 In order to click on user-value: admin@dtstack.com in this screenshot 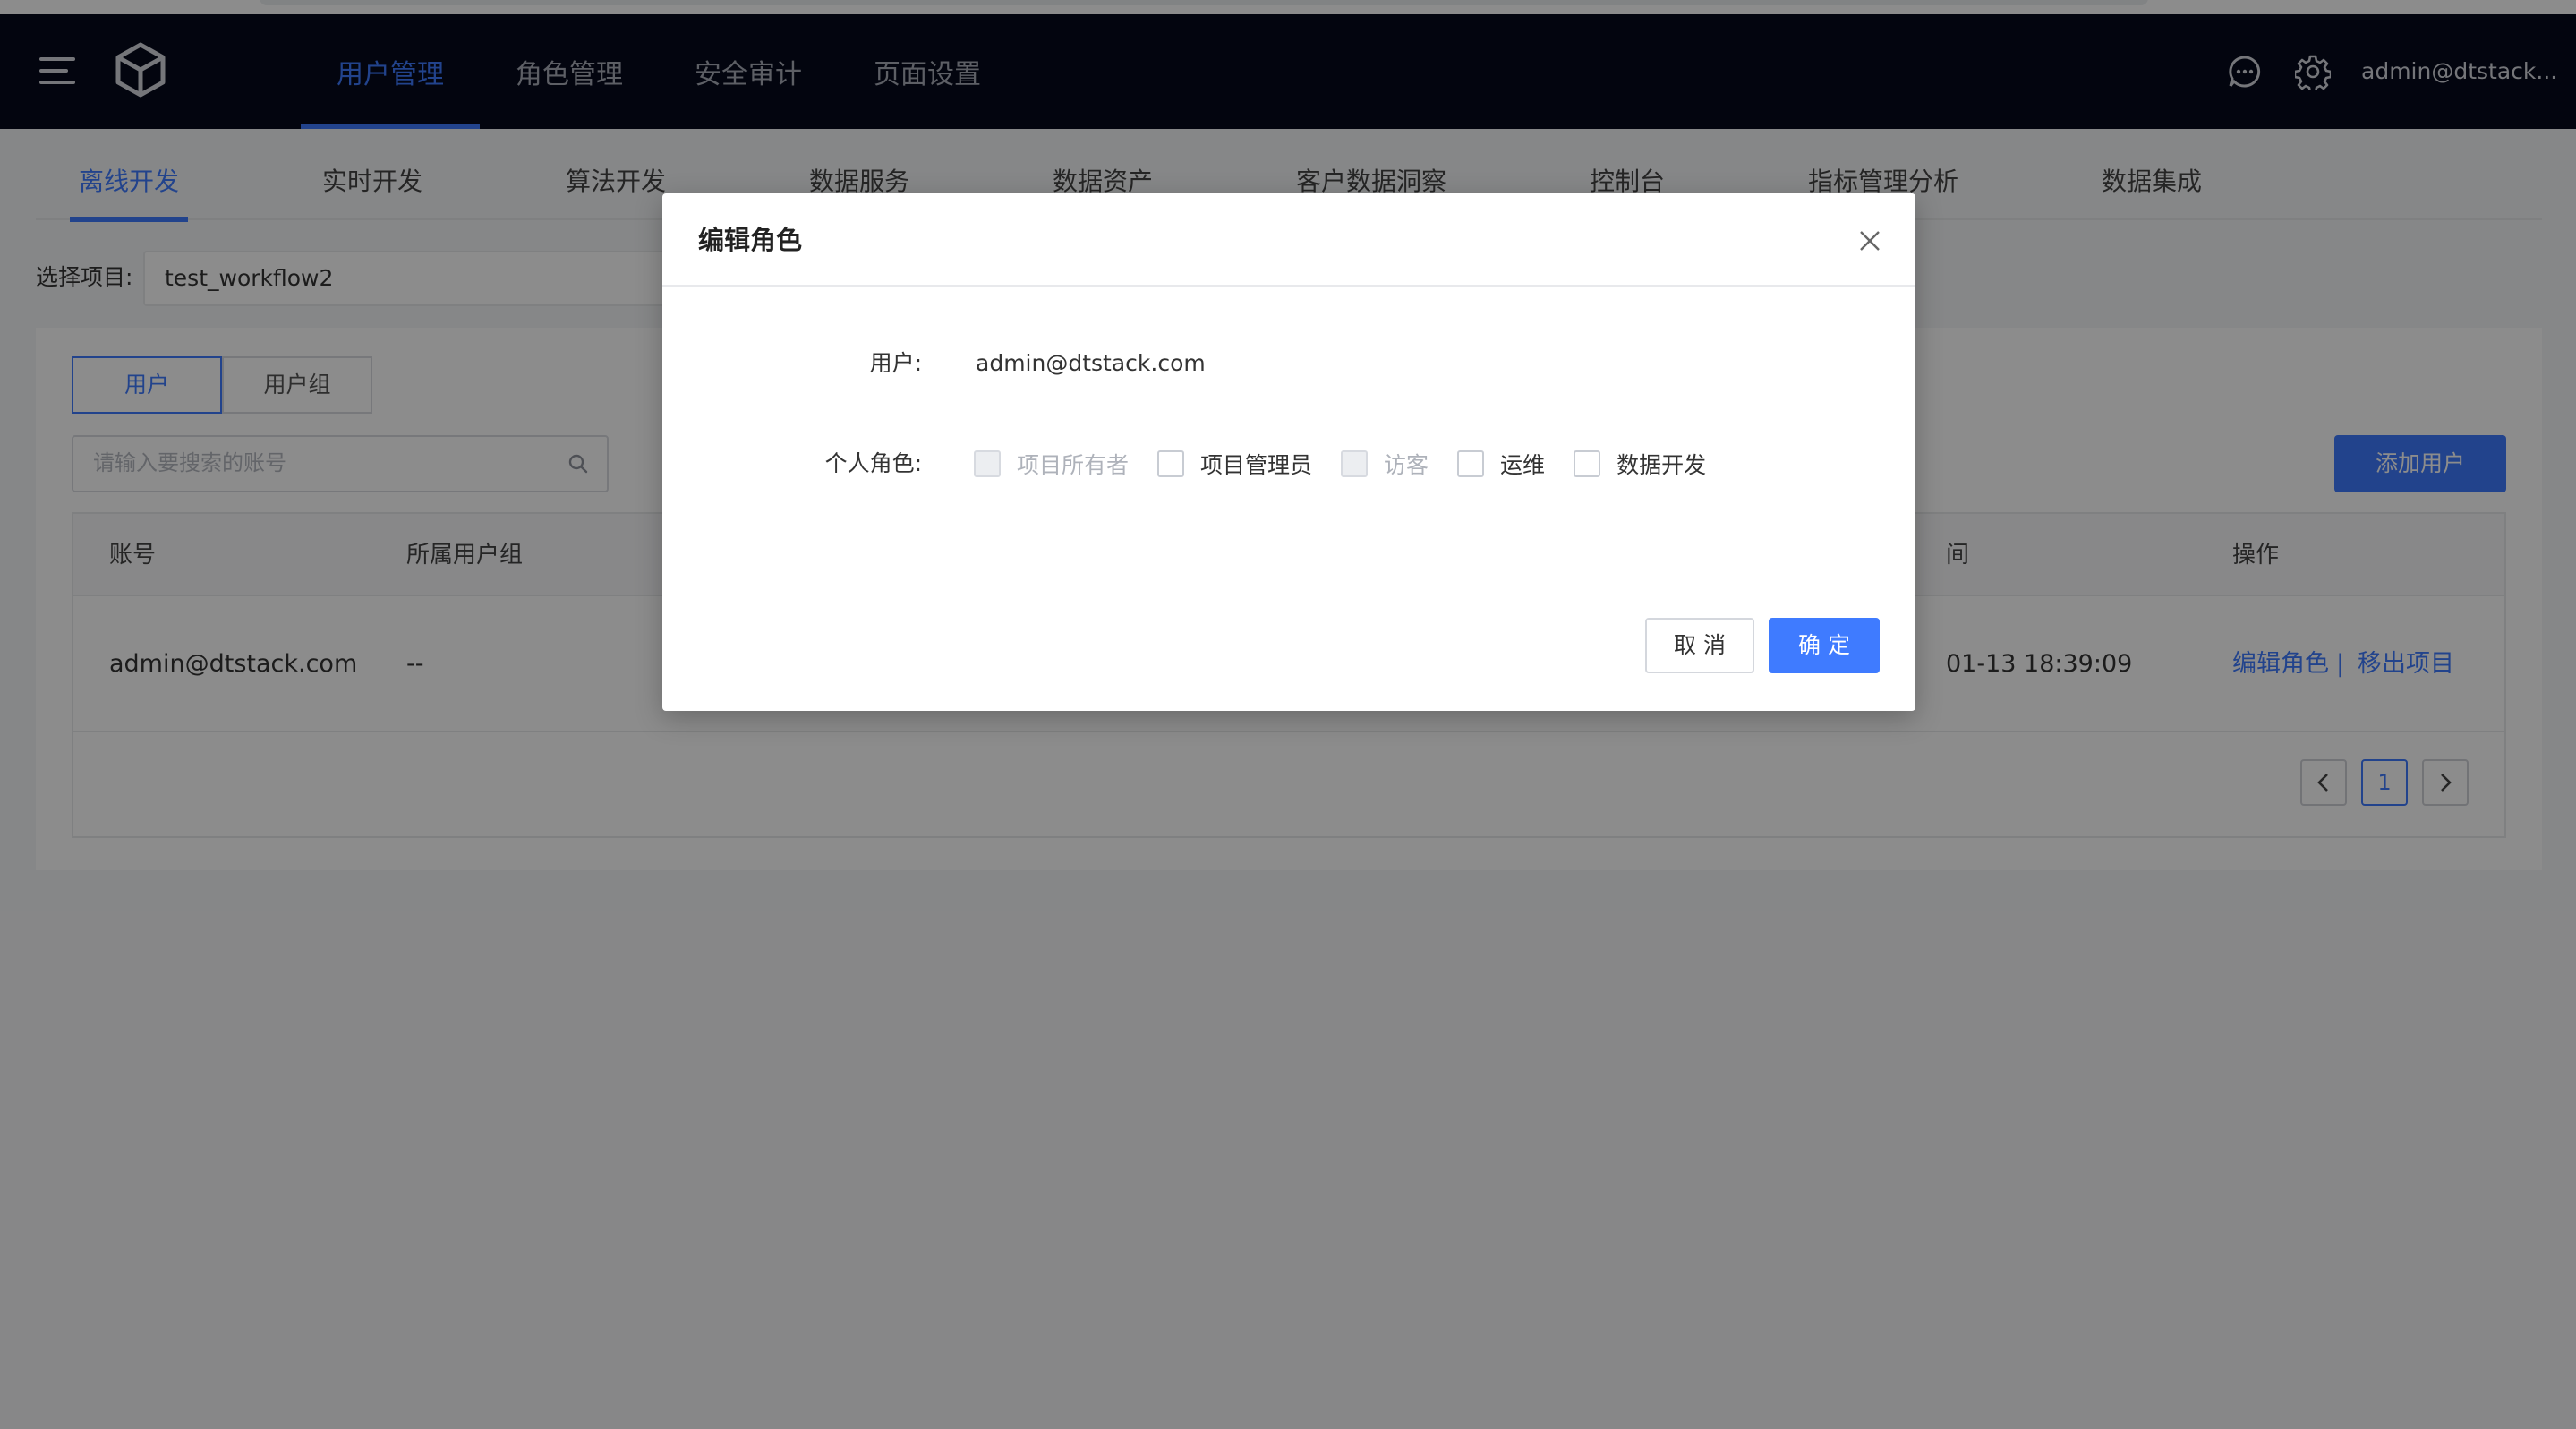, I will do `click(1091, 363)`.